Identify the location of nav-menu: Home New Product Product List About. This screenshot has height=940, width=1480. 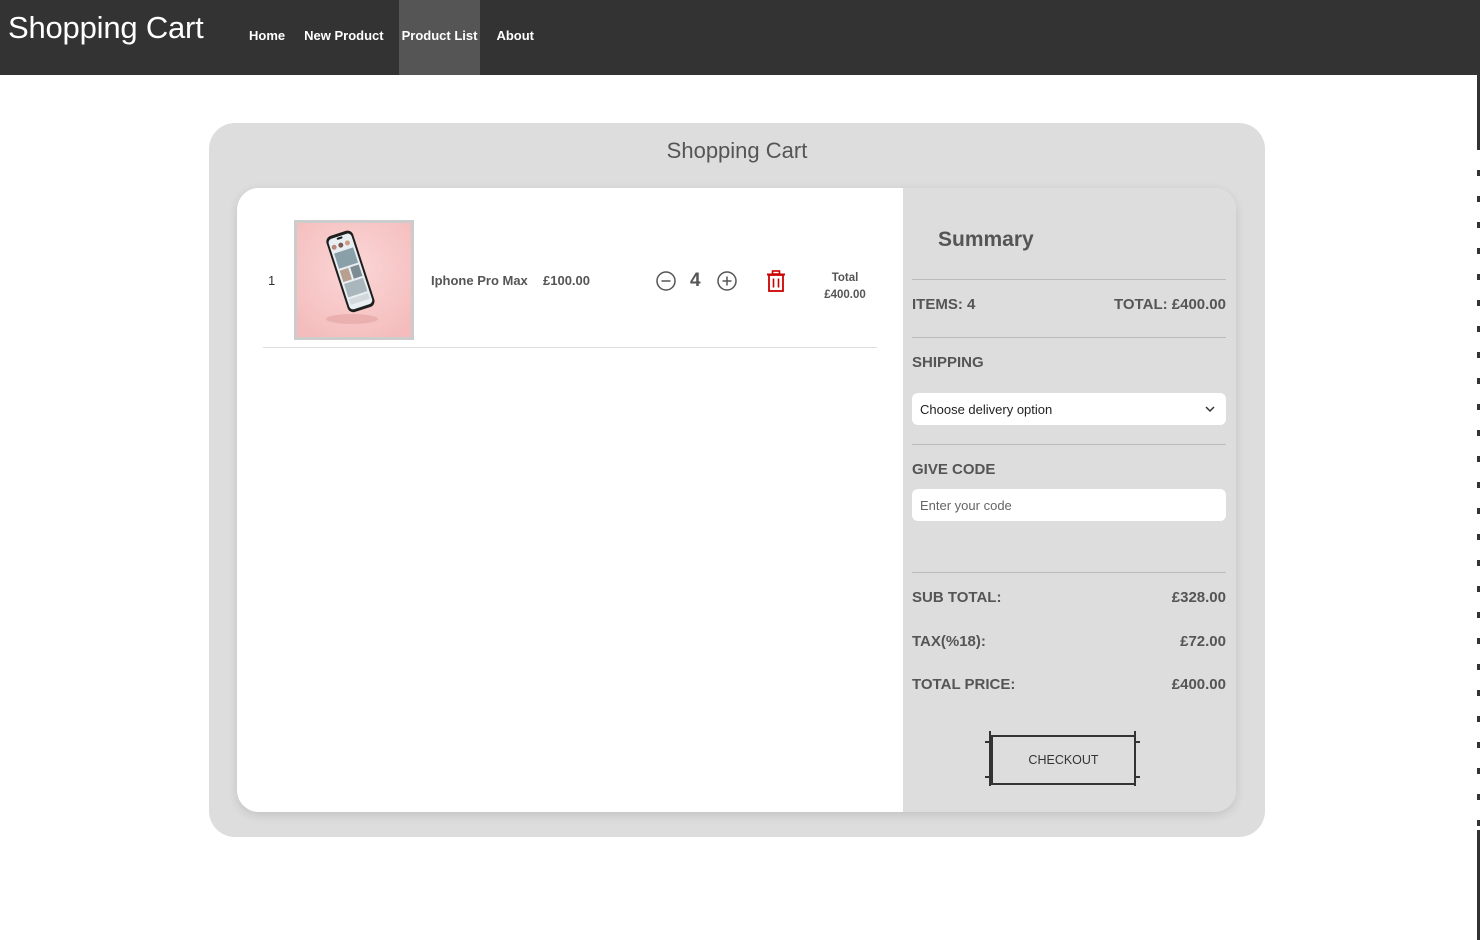
(397, 37).